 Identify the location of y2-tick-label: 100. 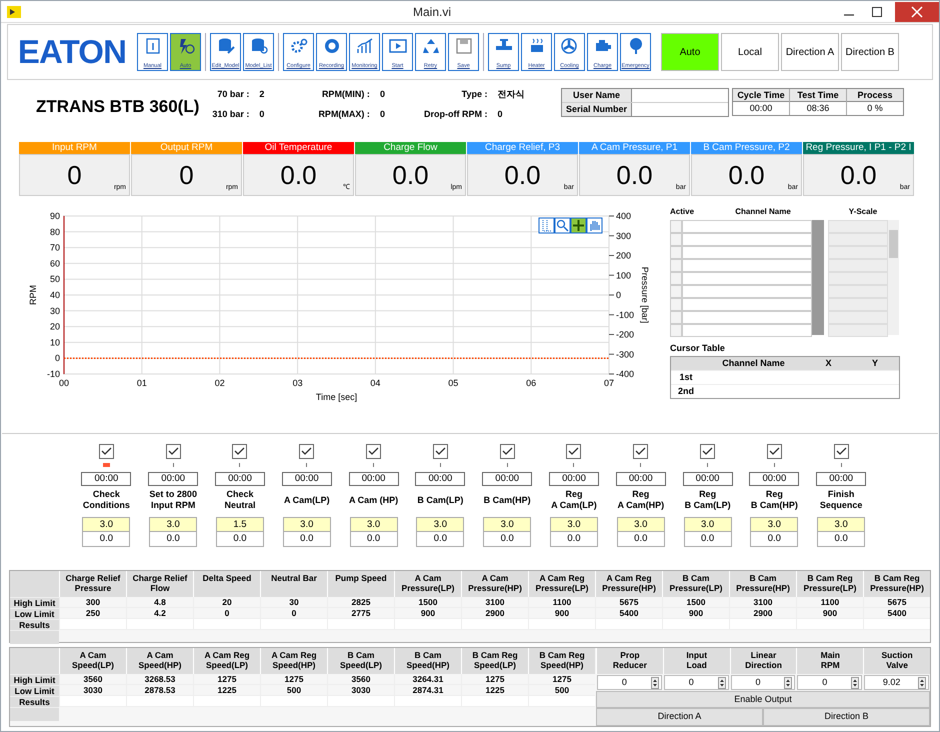
(624, 275).